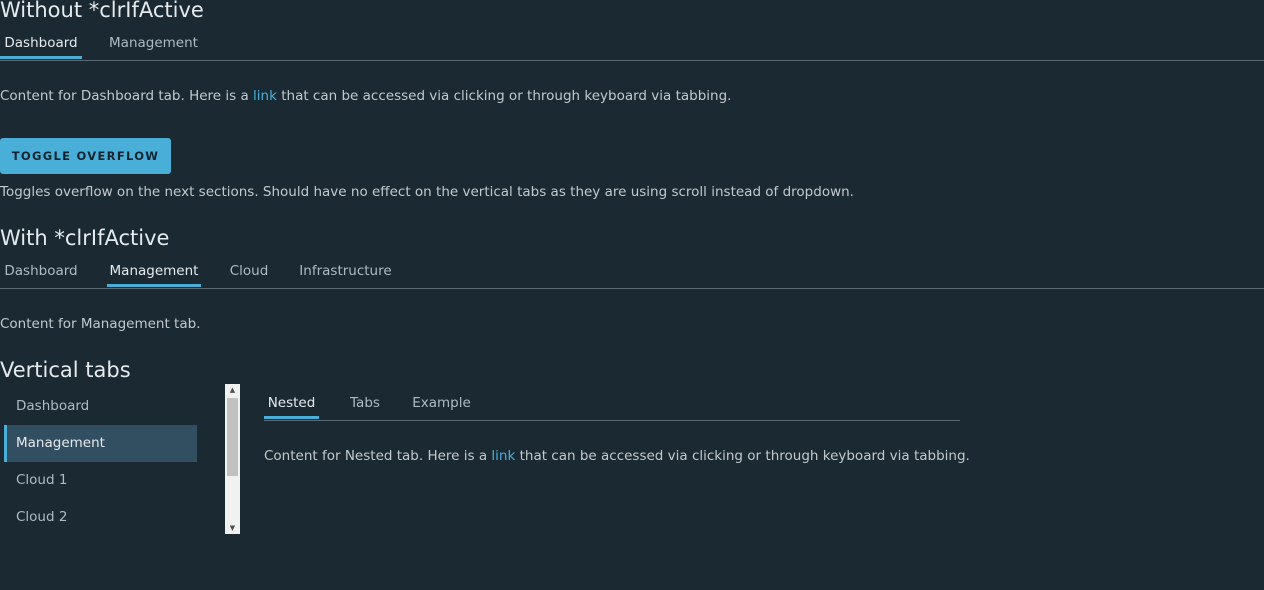 Image resolution: width=1264 pixels, height=590 pixels. Describe the element at coordinates (85, 238) in the screenshot. I see `section-title-with-clrifactive: With *clrIfActive` at that location.